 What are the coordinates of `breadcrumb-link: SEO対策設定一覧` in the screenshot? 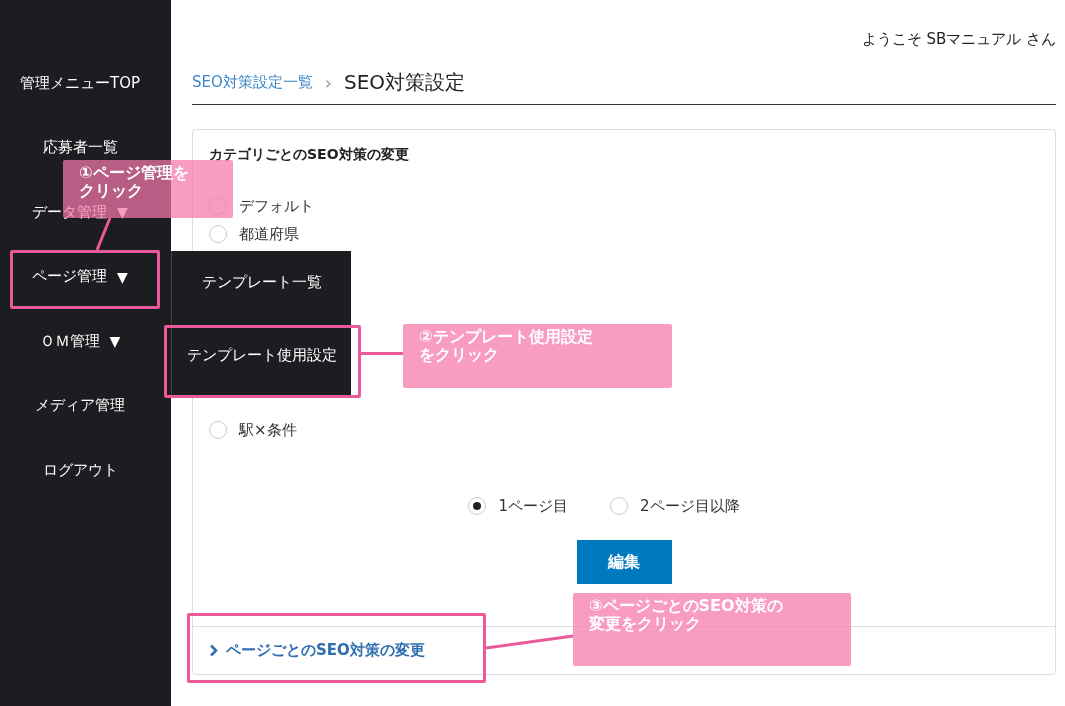 It's located at (252, 82).